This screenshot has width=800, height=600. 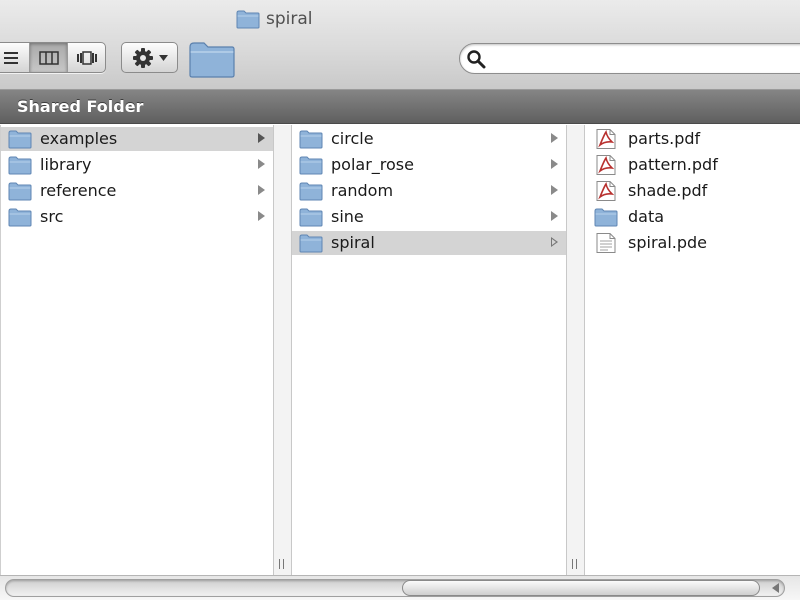 What do you see at coordinates (11, 57) in the screenshot?
I see `list-view-icon` at bounding box center [11, 57].